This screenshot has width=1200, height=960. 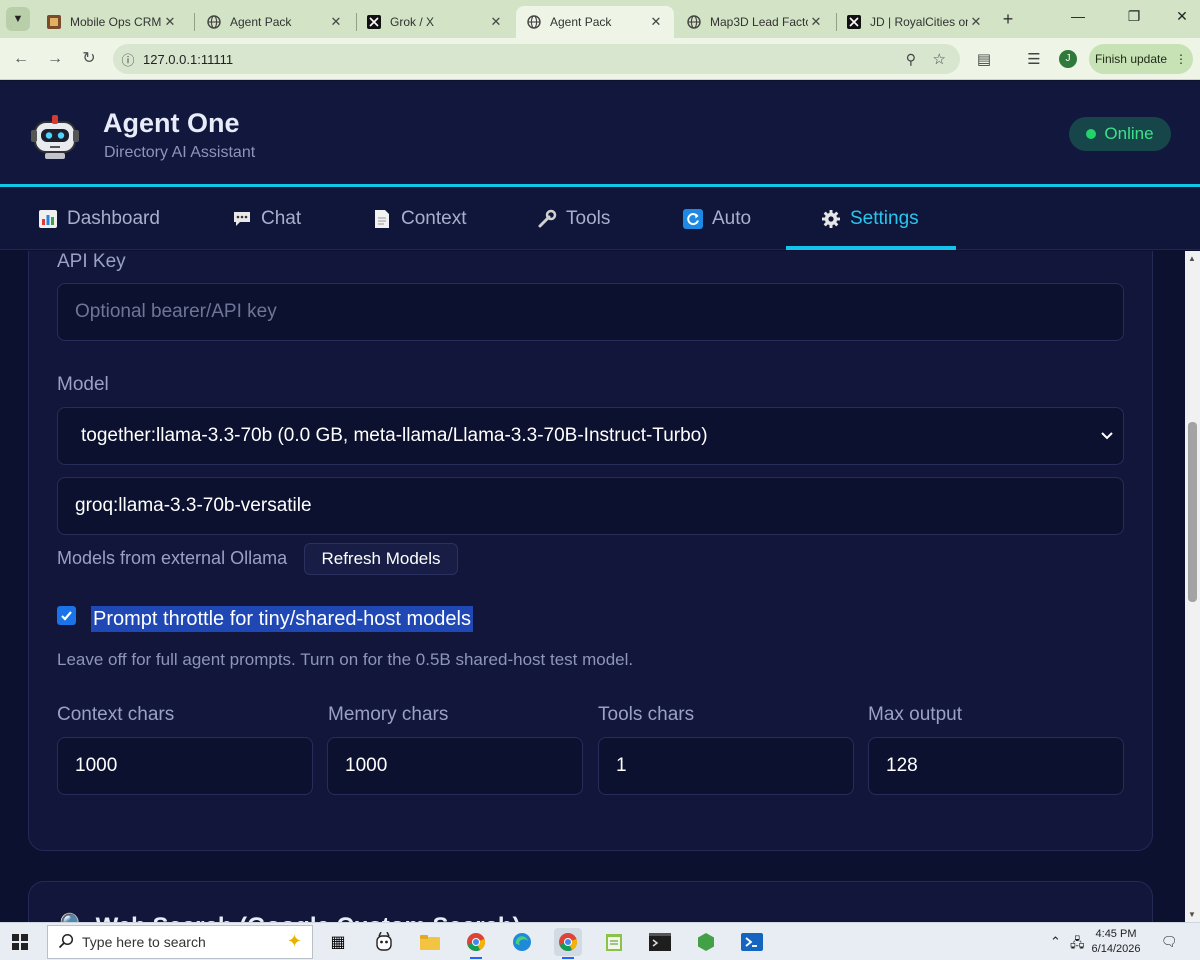 What do you see at coordinates (242, 219) in the screenshot?
I see `chat-bubble-icon` at bounding box center [242, 219].